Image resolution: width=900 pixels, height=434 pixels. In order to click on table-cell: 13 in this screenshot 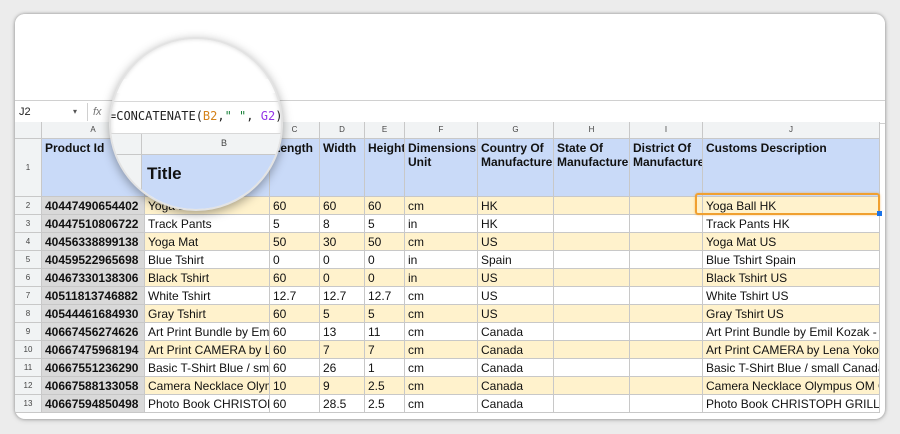, I will do `click(342, 332)`.